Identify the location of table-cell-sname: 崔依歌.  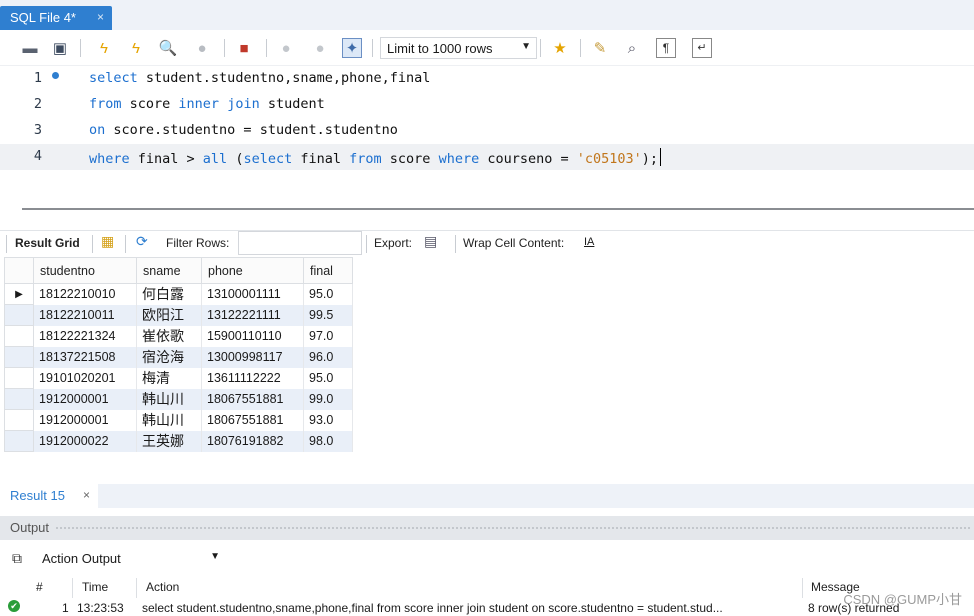
(169, 336).